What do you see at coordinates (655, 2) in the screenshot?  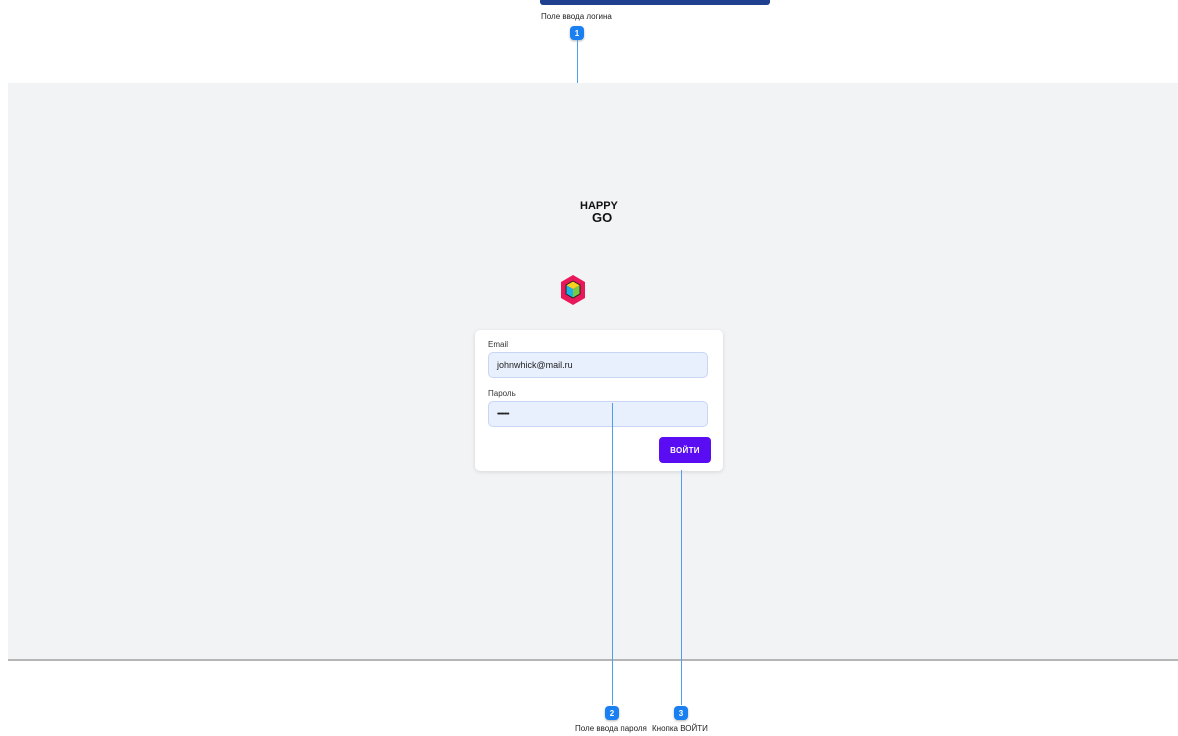 I see `header-title-fragment` at bounding box center [655, 2].